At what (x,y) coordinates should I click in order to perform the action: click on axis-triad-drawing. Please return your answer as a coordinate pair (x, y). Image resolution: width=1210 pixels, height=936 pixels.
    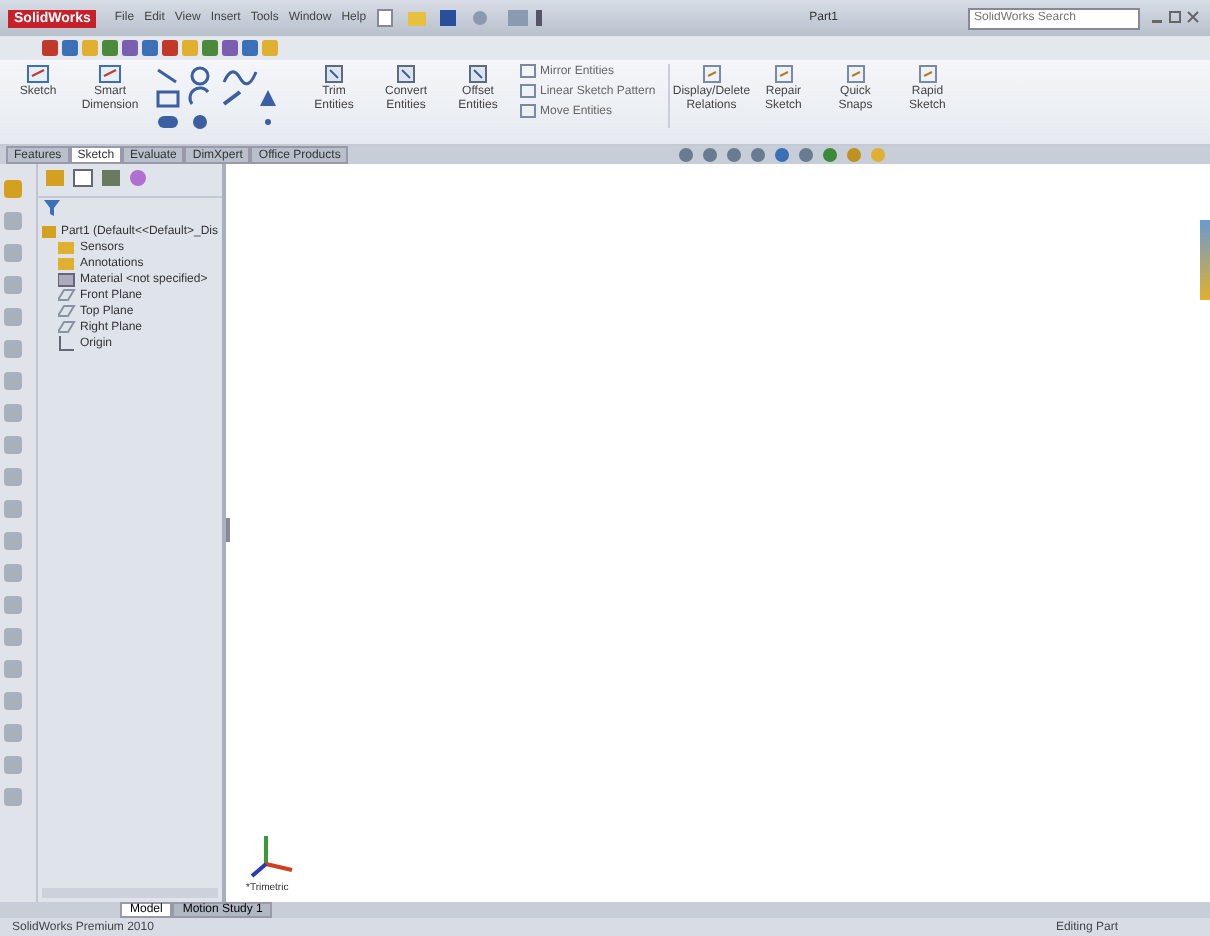
    Looking at the image, I should click on (272, 856).